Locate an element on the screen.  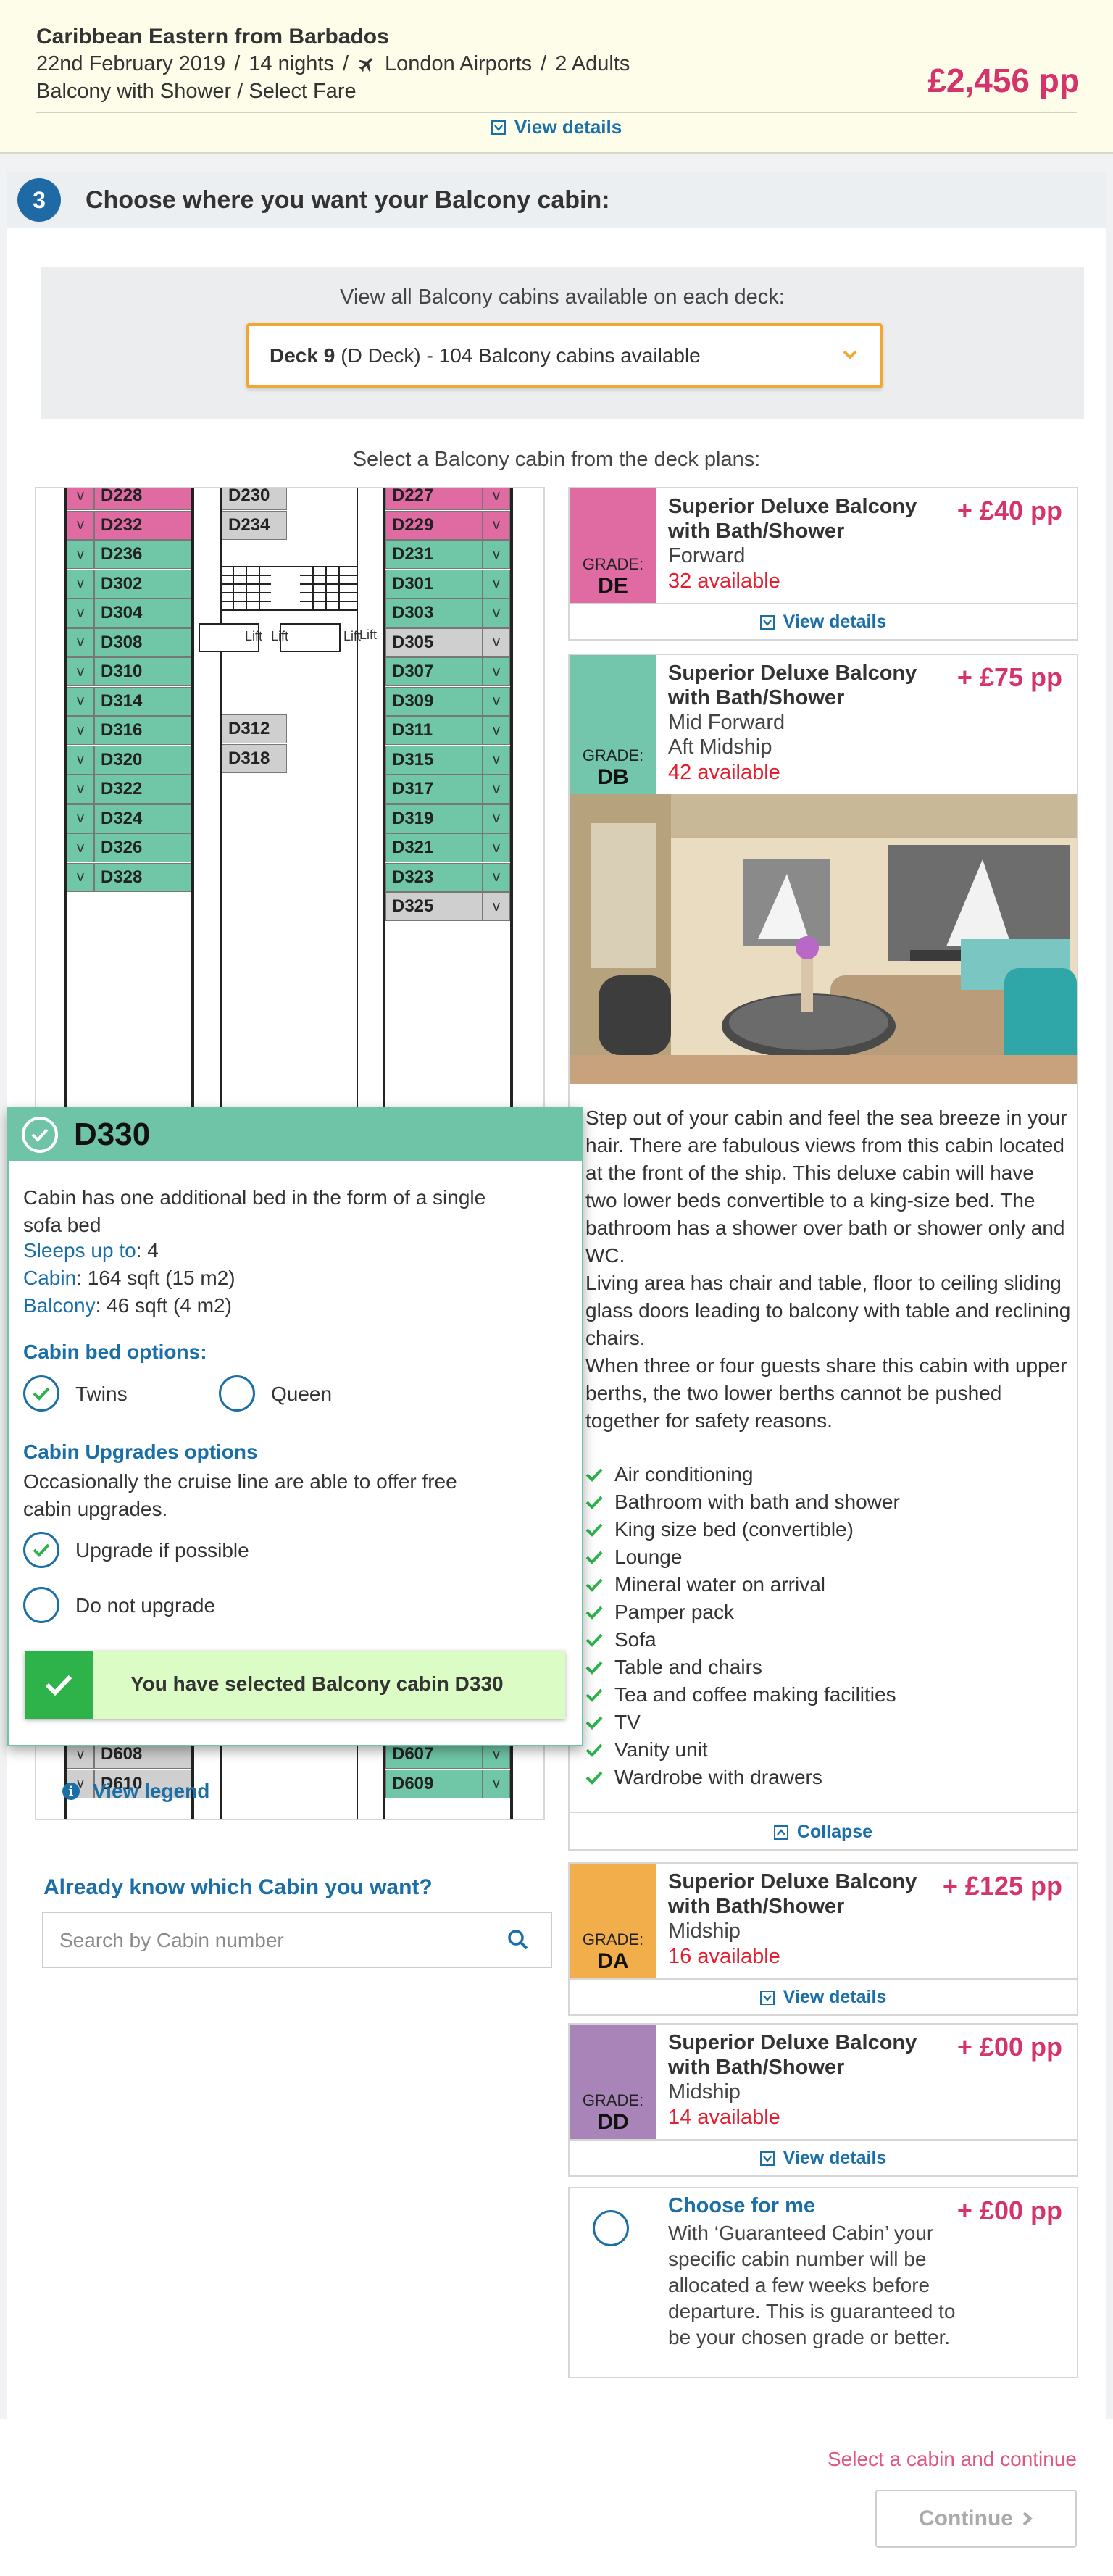
cabin-d318: D318 is located at coordinates (254, 758).